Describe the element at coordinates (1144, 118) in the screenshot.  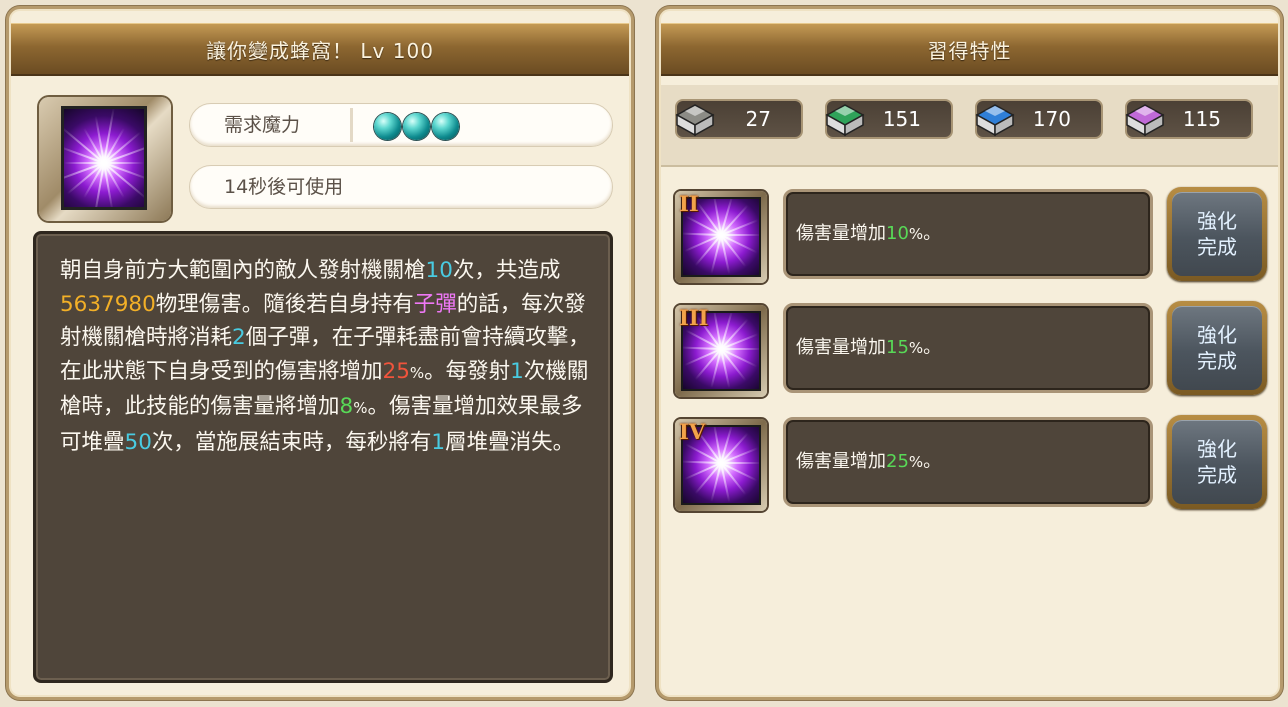
I see `pink-book-icon` at that location.